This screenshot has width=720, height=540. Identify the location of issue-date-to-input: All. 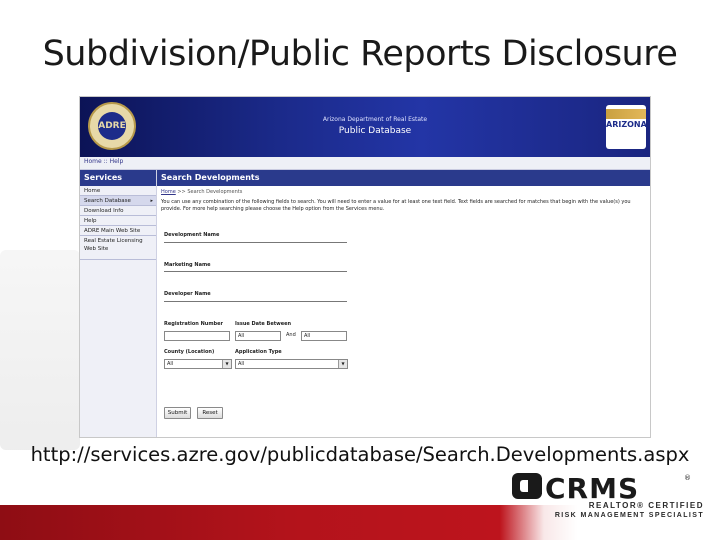
(324, 336).